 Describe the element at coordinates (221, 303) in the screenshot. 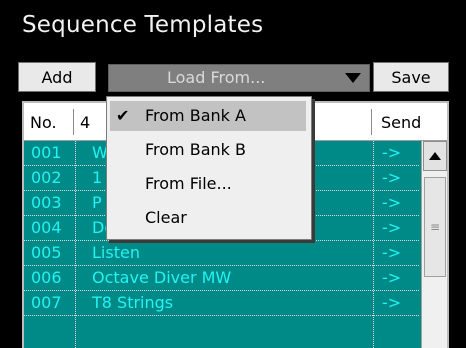

I see `list-item: 007 T8 Strings ->` at that location.